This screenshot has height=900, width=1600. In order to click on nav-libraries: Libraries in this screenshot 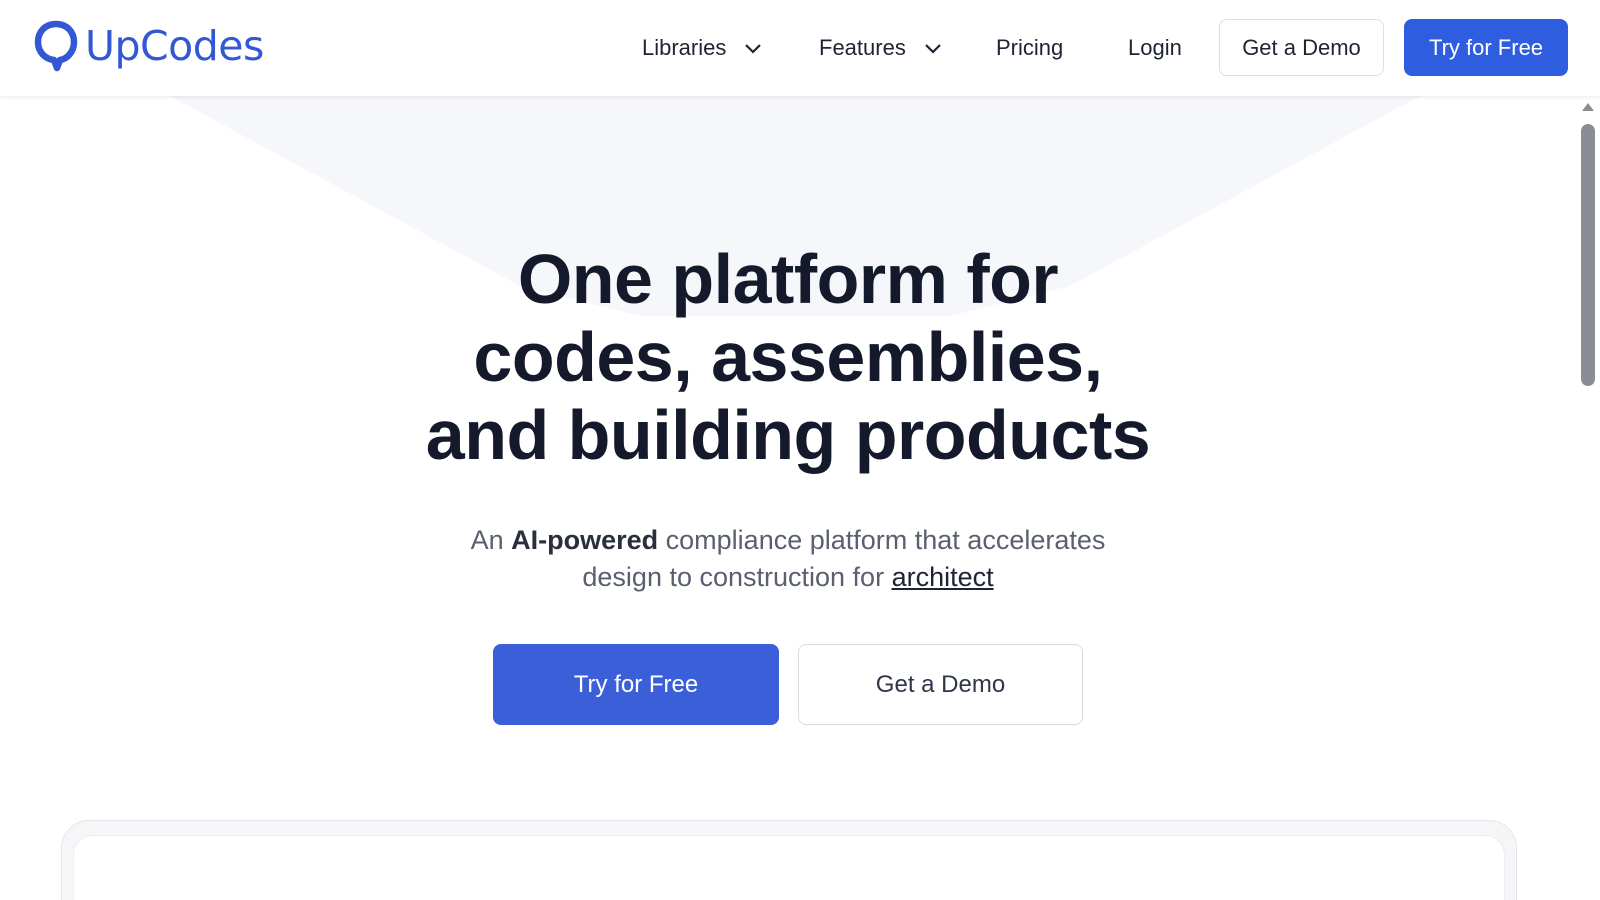, I will do `click(702, 48)`.